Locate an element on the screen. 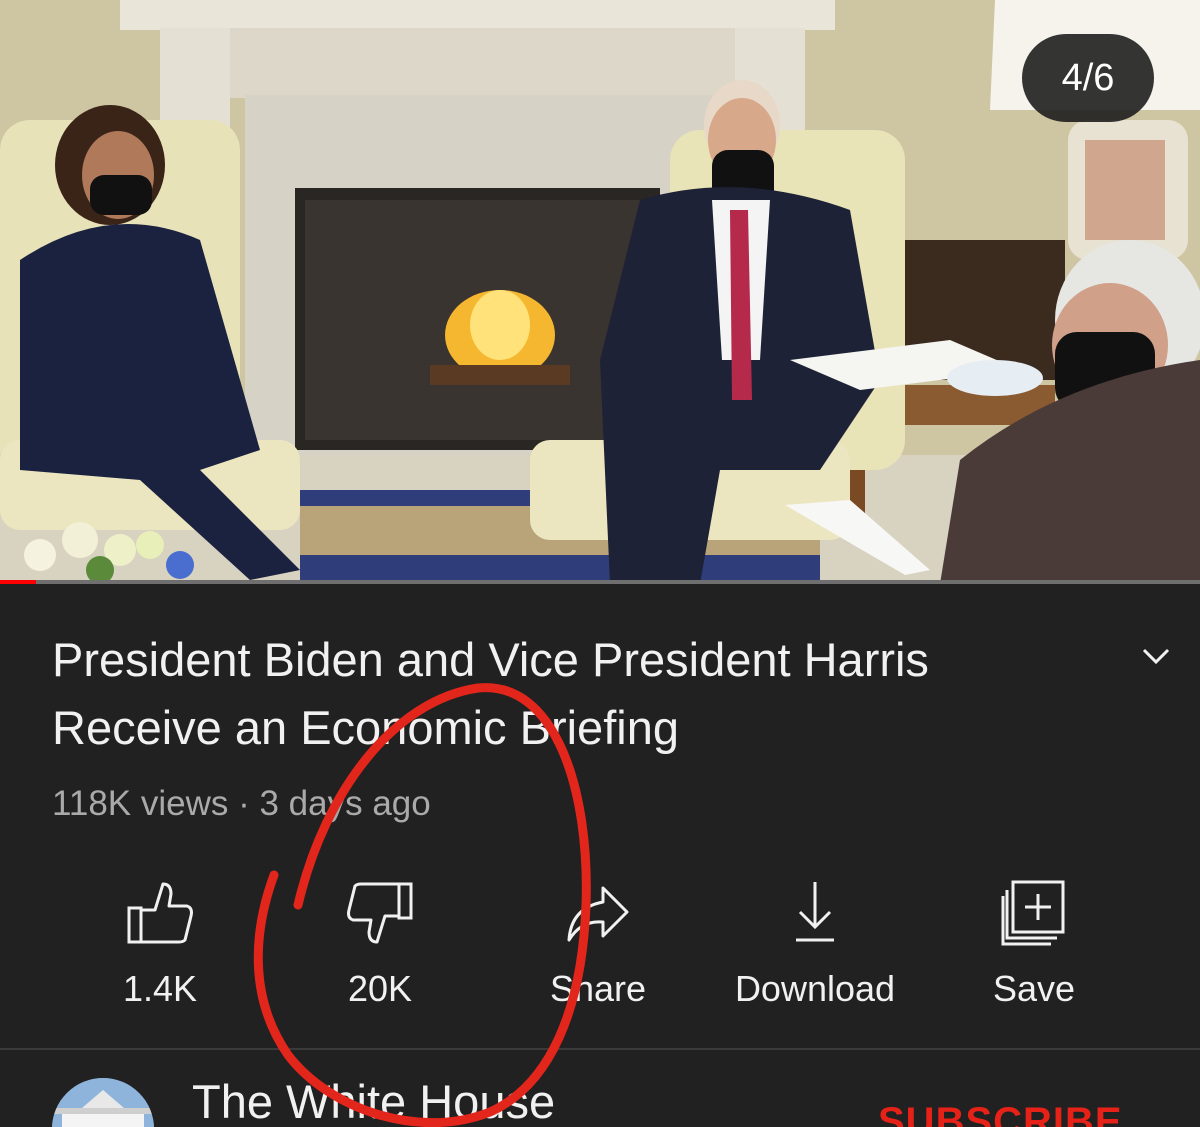  media-counter-badge: 4/6 is located at coordinates (1088, 78).